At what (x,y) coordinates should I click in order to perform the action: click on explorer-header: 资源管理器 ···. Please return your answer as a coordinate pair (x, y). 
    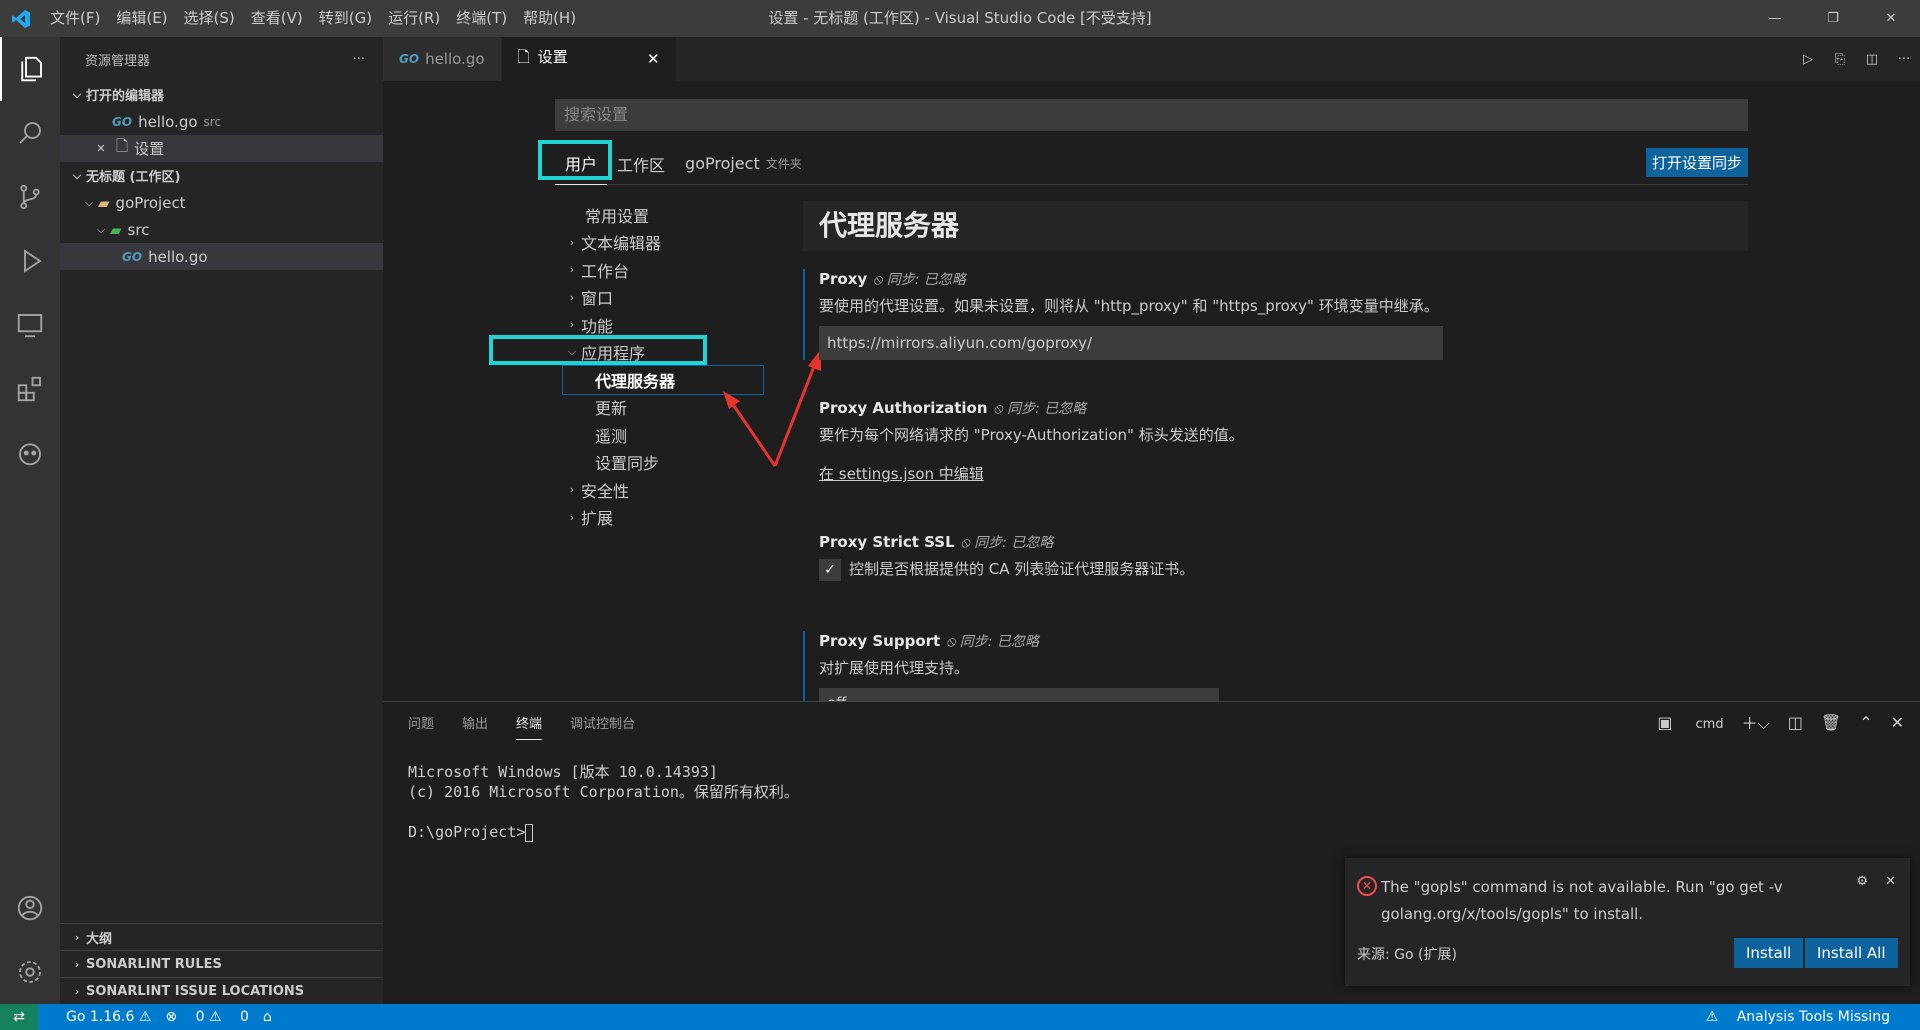
    Looking at the image, I should click on (221, 59).